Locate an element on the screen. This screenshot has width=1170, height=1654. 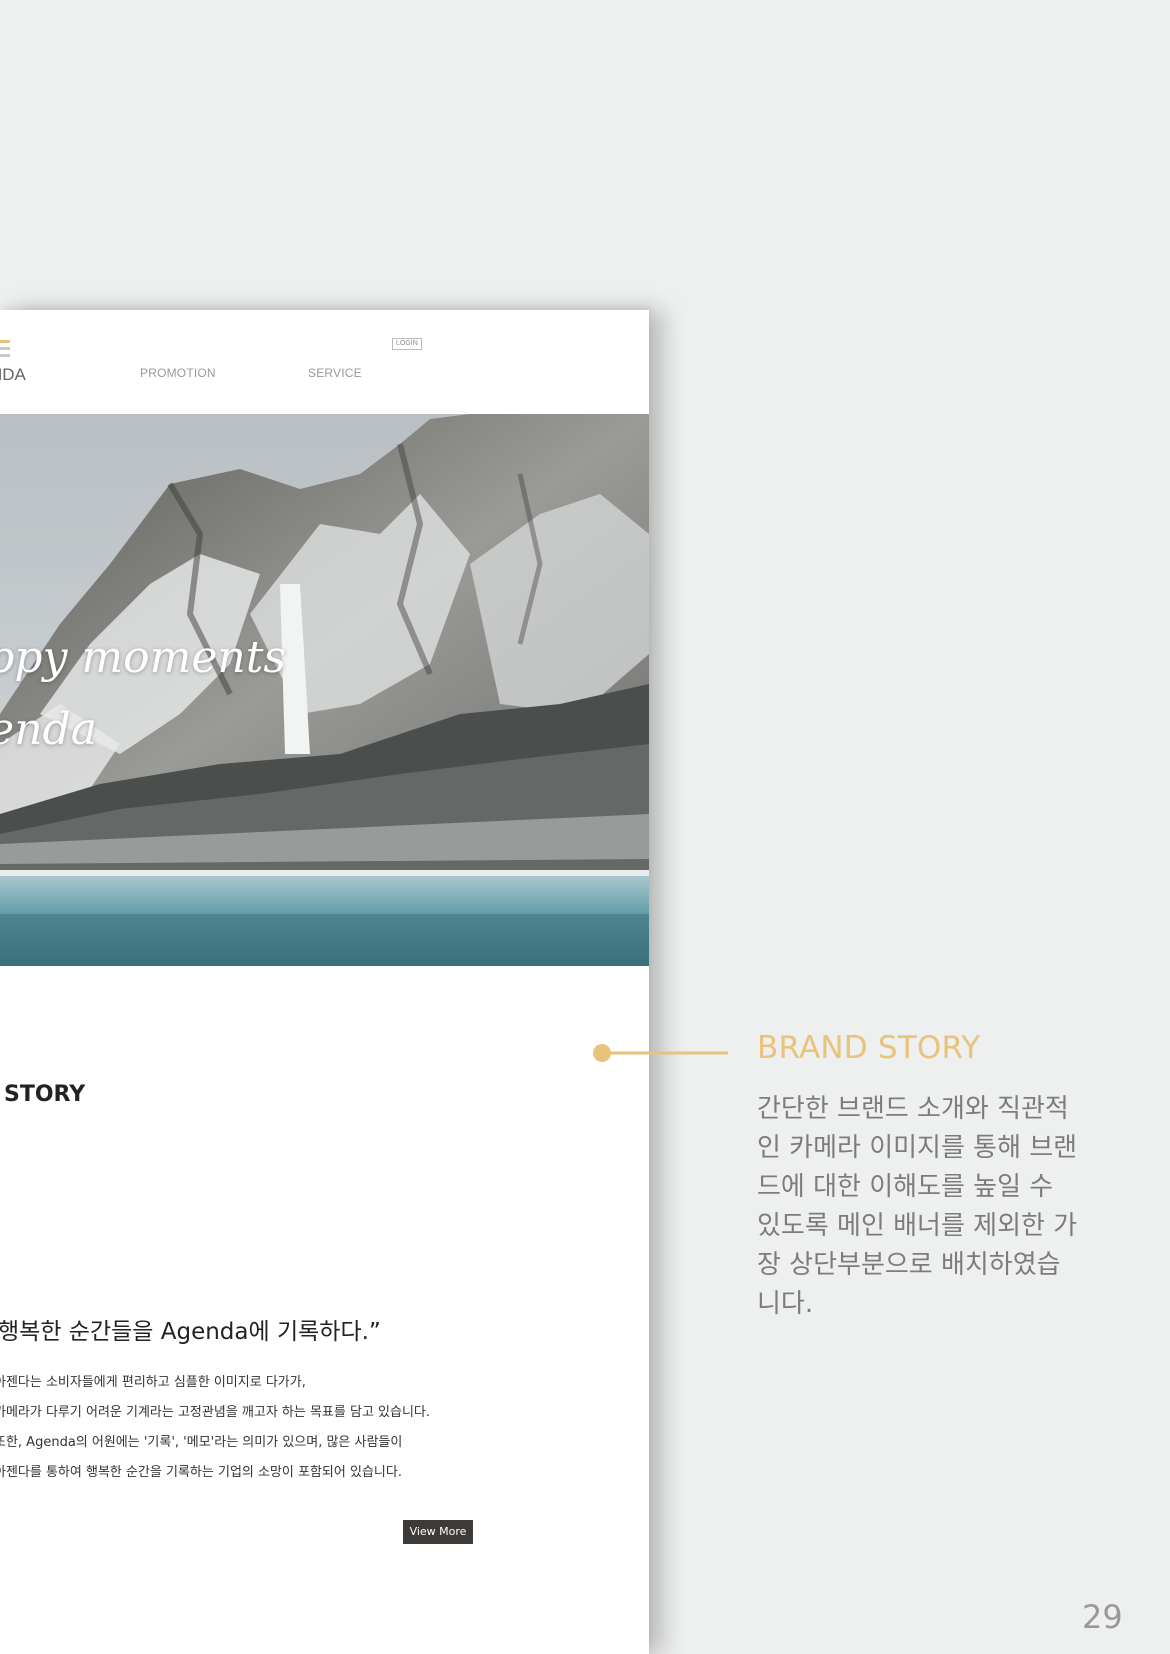
hero-tagline: appy moments genda is located at coordinates (143, 694).